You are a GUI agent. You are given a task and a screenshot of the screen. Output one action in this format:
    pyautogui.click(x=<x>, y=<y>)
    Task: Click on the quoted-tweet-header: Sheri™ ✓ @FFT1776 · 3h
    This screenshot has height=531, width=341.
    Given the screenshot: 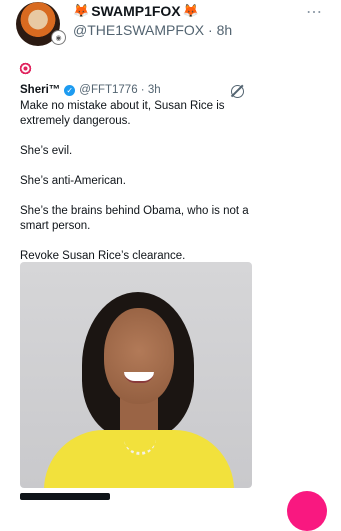 What is the action you would take?
    pyautogui.click(x=90, y=90)
    